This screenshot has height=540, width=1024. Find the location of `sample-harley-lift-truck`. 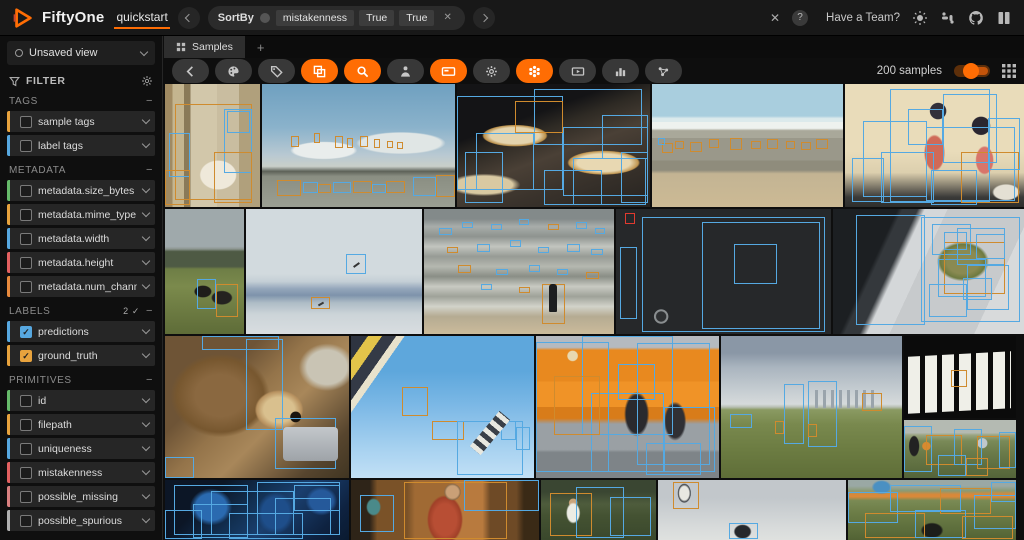

sample-harley-lift-truck is located at coordinates (627, 407).